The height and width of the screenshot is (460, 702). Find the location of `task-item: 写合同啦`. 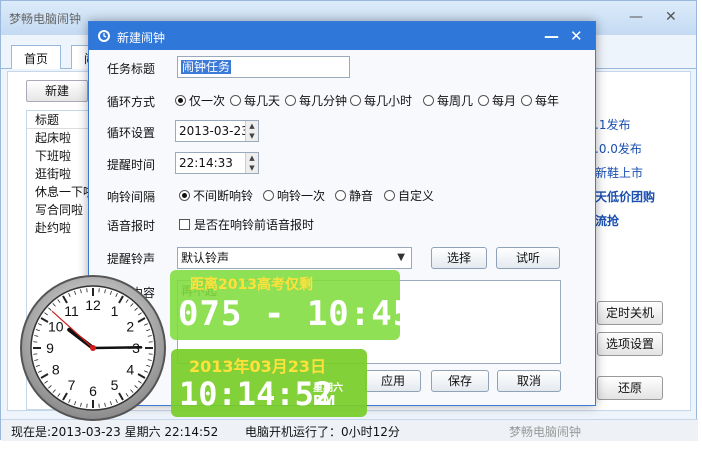

task-item: 写合同啦 is located at coordinates (62, 210).